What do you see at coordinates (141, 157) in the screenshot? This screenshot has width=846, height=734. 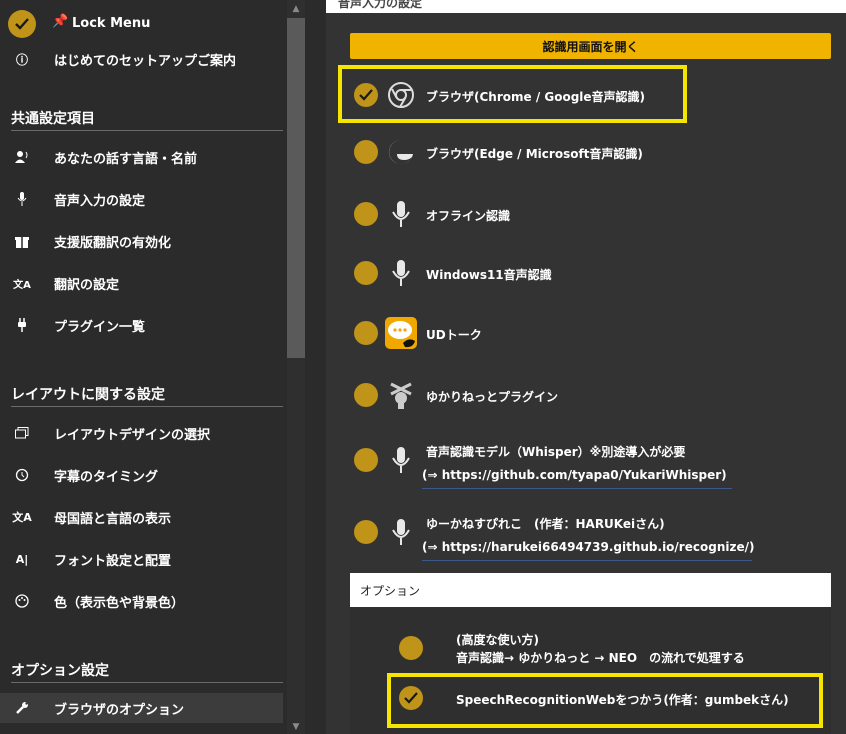 I see `sidebar-item-language: あなたの話す言語・名前` at bounding box center [141, 157].